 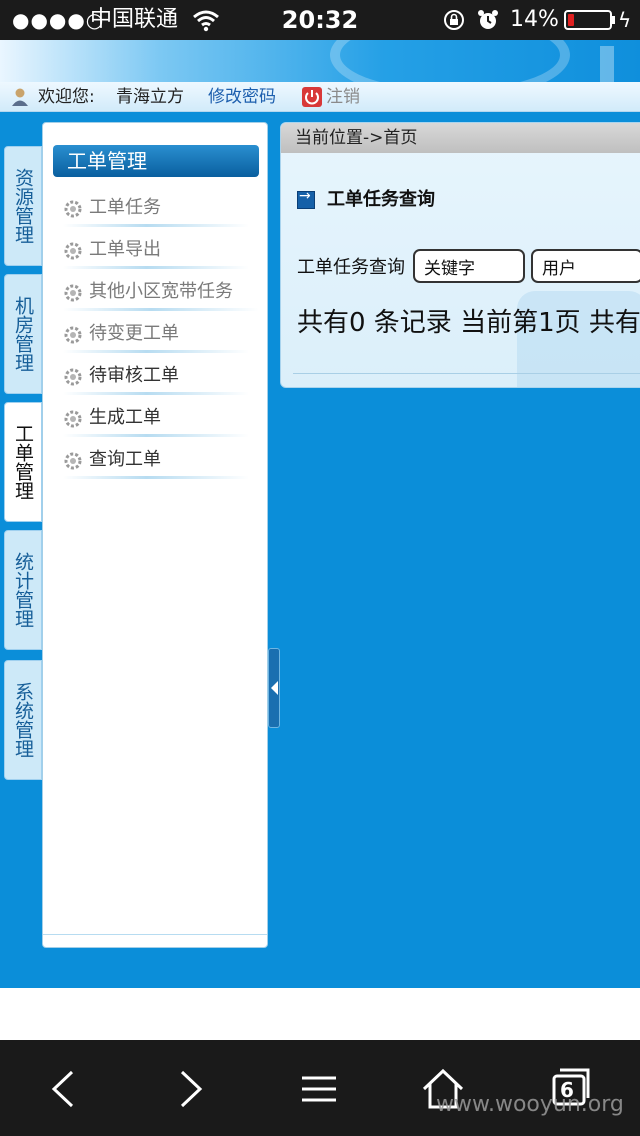 I want to click on section-title: 工单任务查询, so click(x=381, y=199).